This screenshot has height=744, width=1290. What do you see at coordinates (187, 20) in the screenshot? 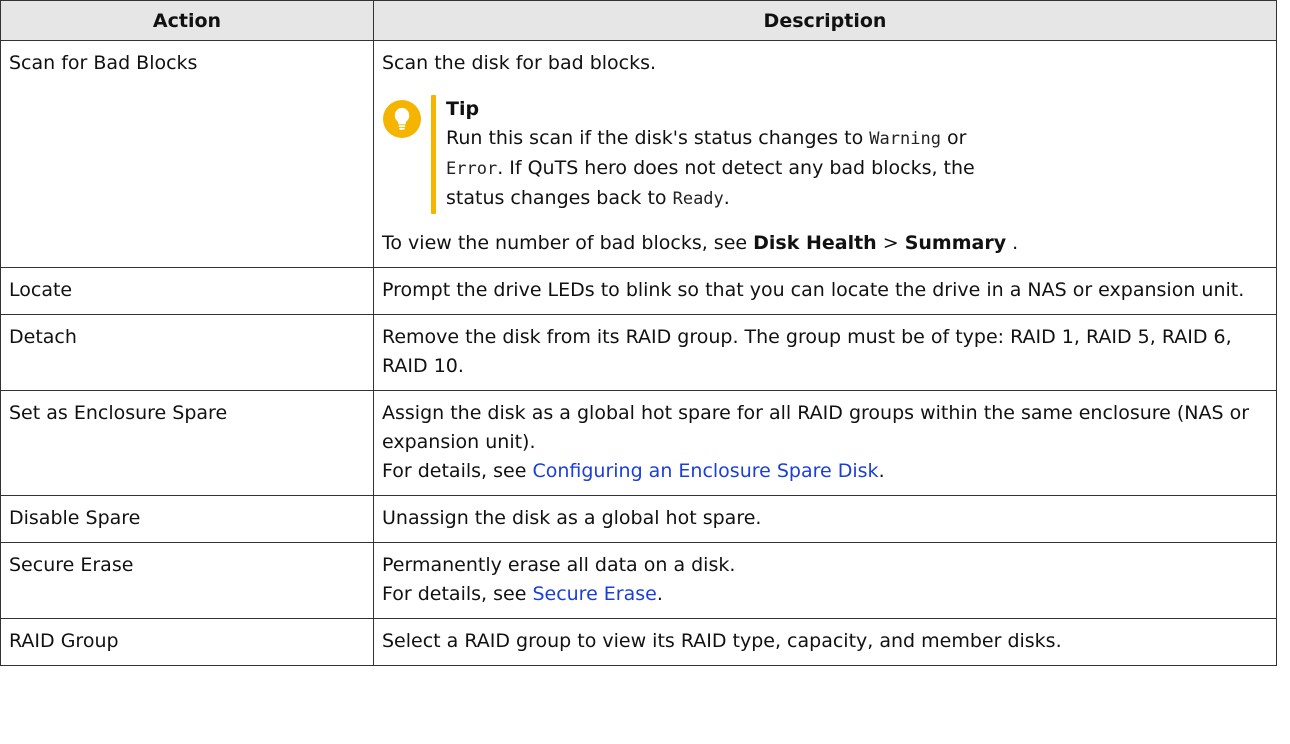
I see `header-action: Action` at bounding box center [187, 20].